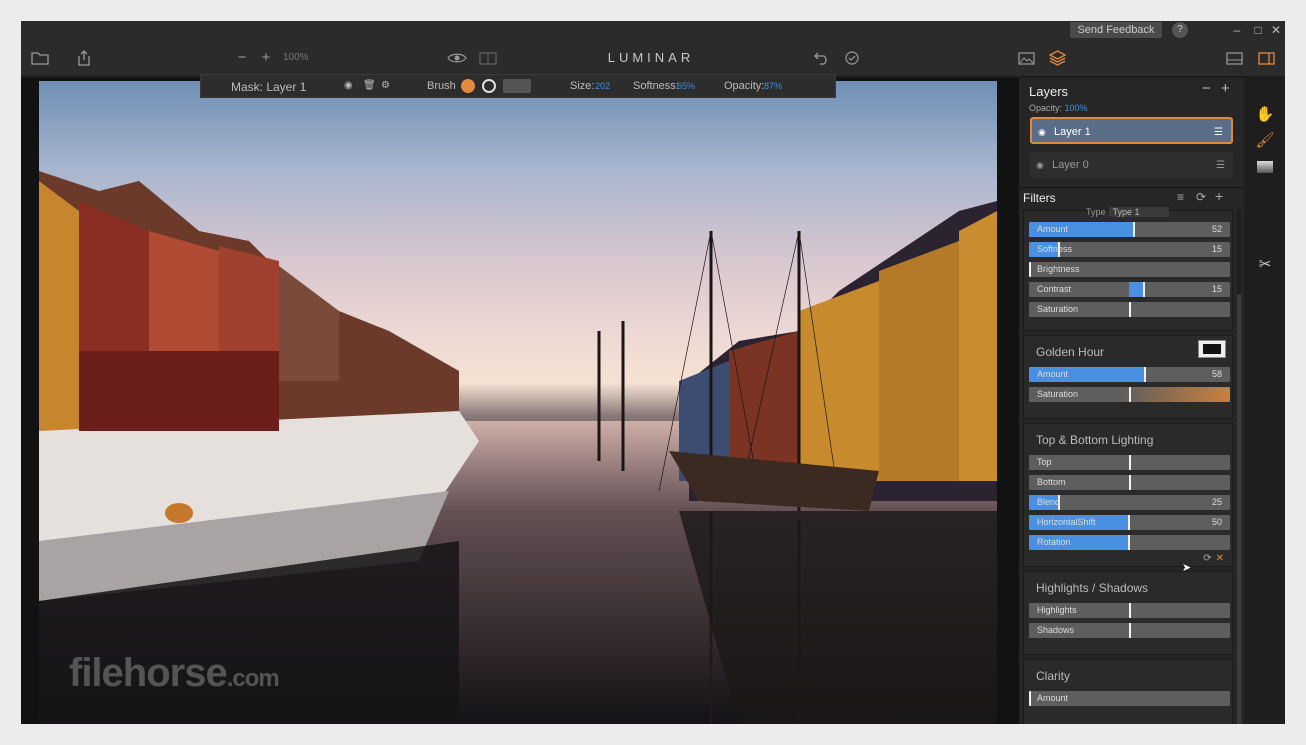 The image size is (1306, 745). Describe the element at coordinates (1129, 502) in the screenshot. I see `slider-blend: Blend 25` at that location.